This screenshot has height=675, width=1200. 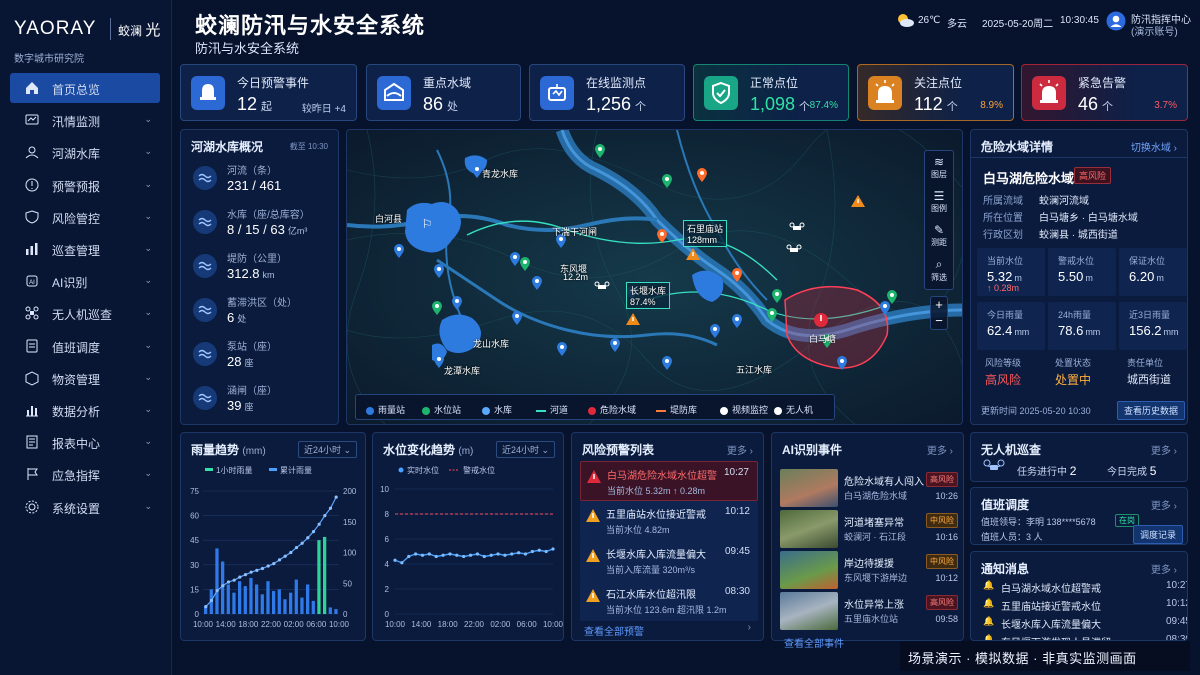 What do you see at coordinates (1096, 104) in the screenshot?
I see `kpi-value: 46 个` at bounding box center [1096, 104].